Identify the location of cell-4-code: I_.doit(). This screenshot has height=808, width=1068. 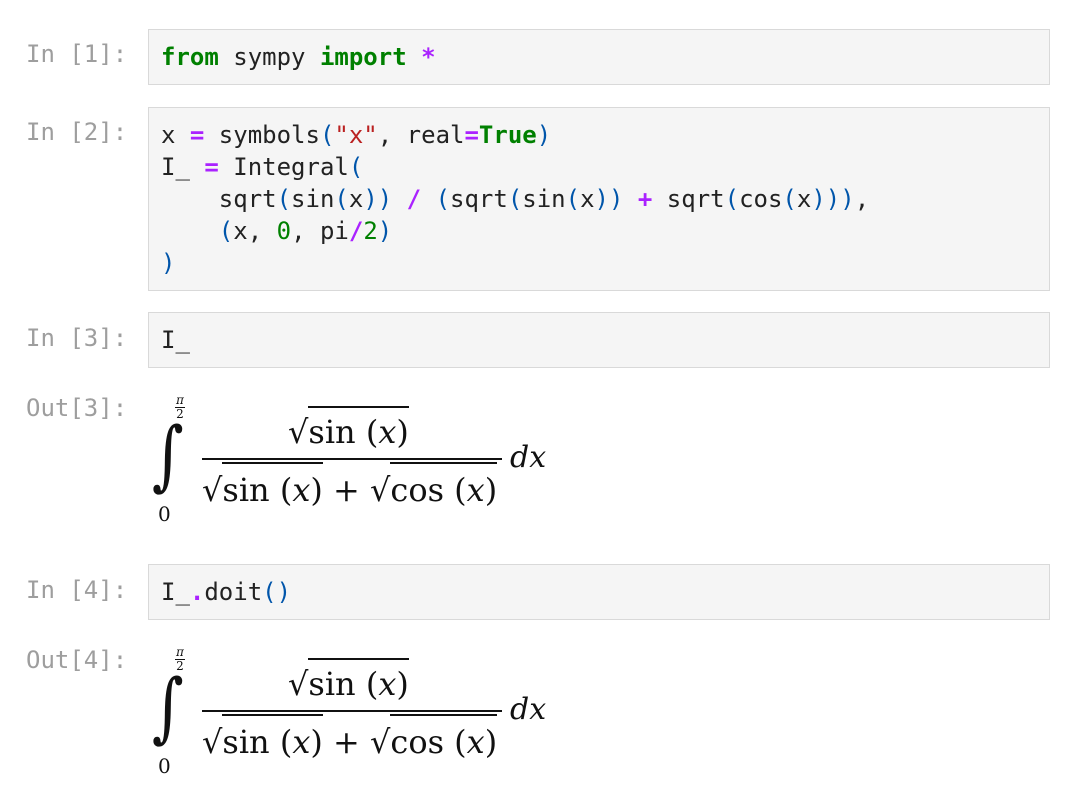
(226, 592).